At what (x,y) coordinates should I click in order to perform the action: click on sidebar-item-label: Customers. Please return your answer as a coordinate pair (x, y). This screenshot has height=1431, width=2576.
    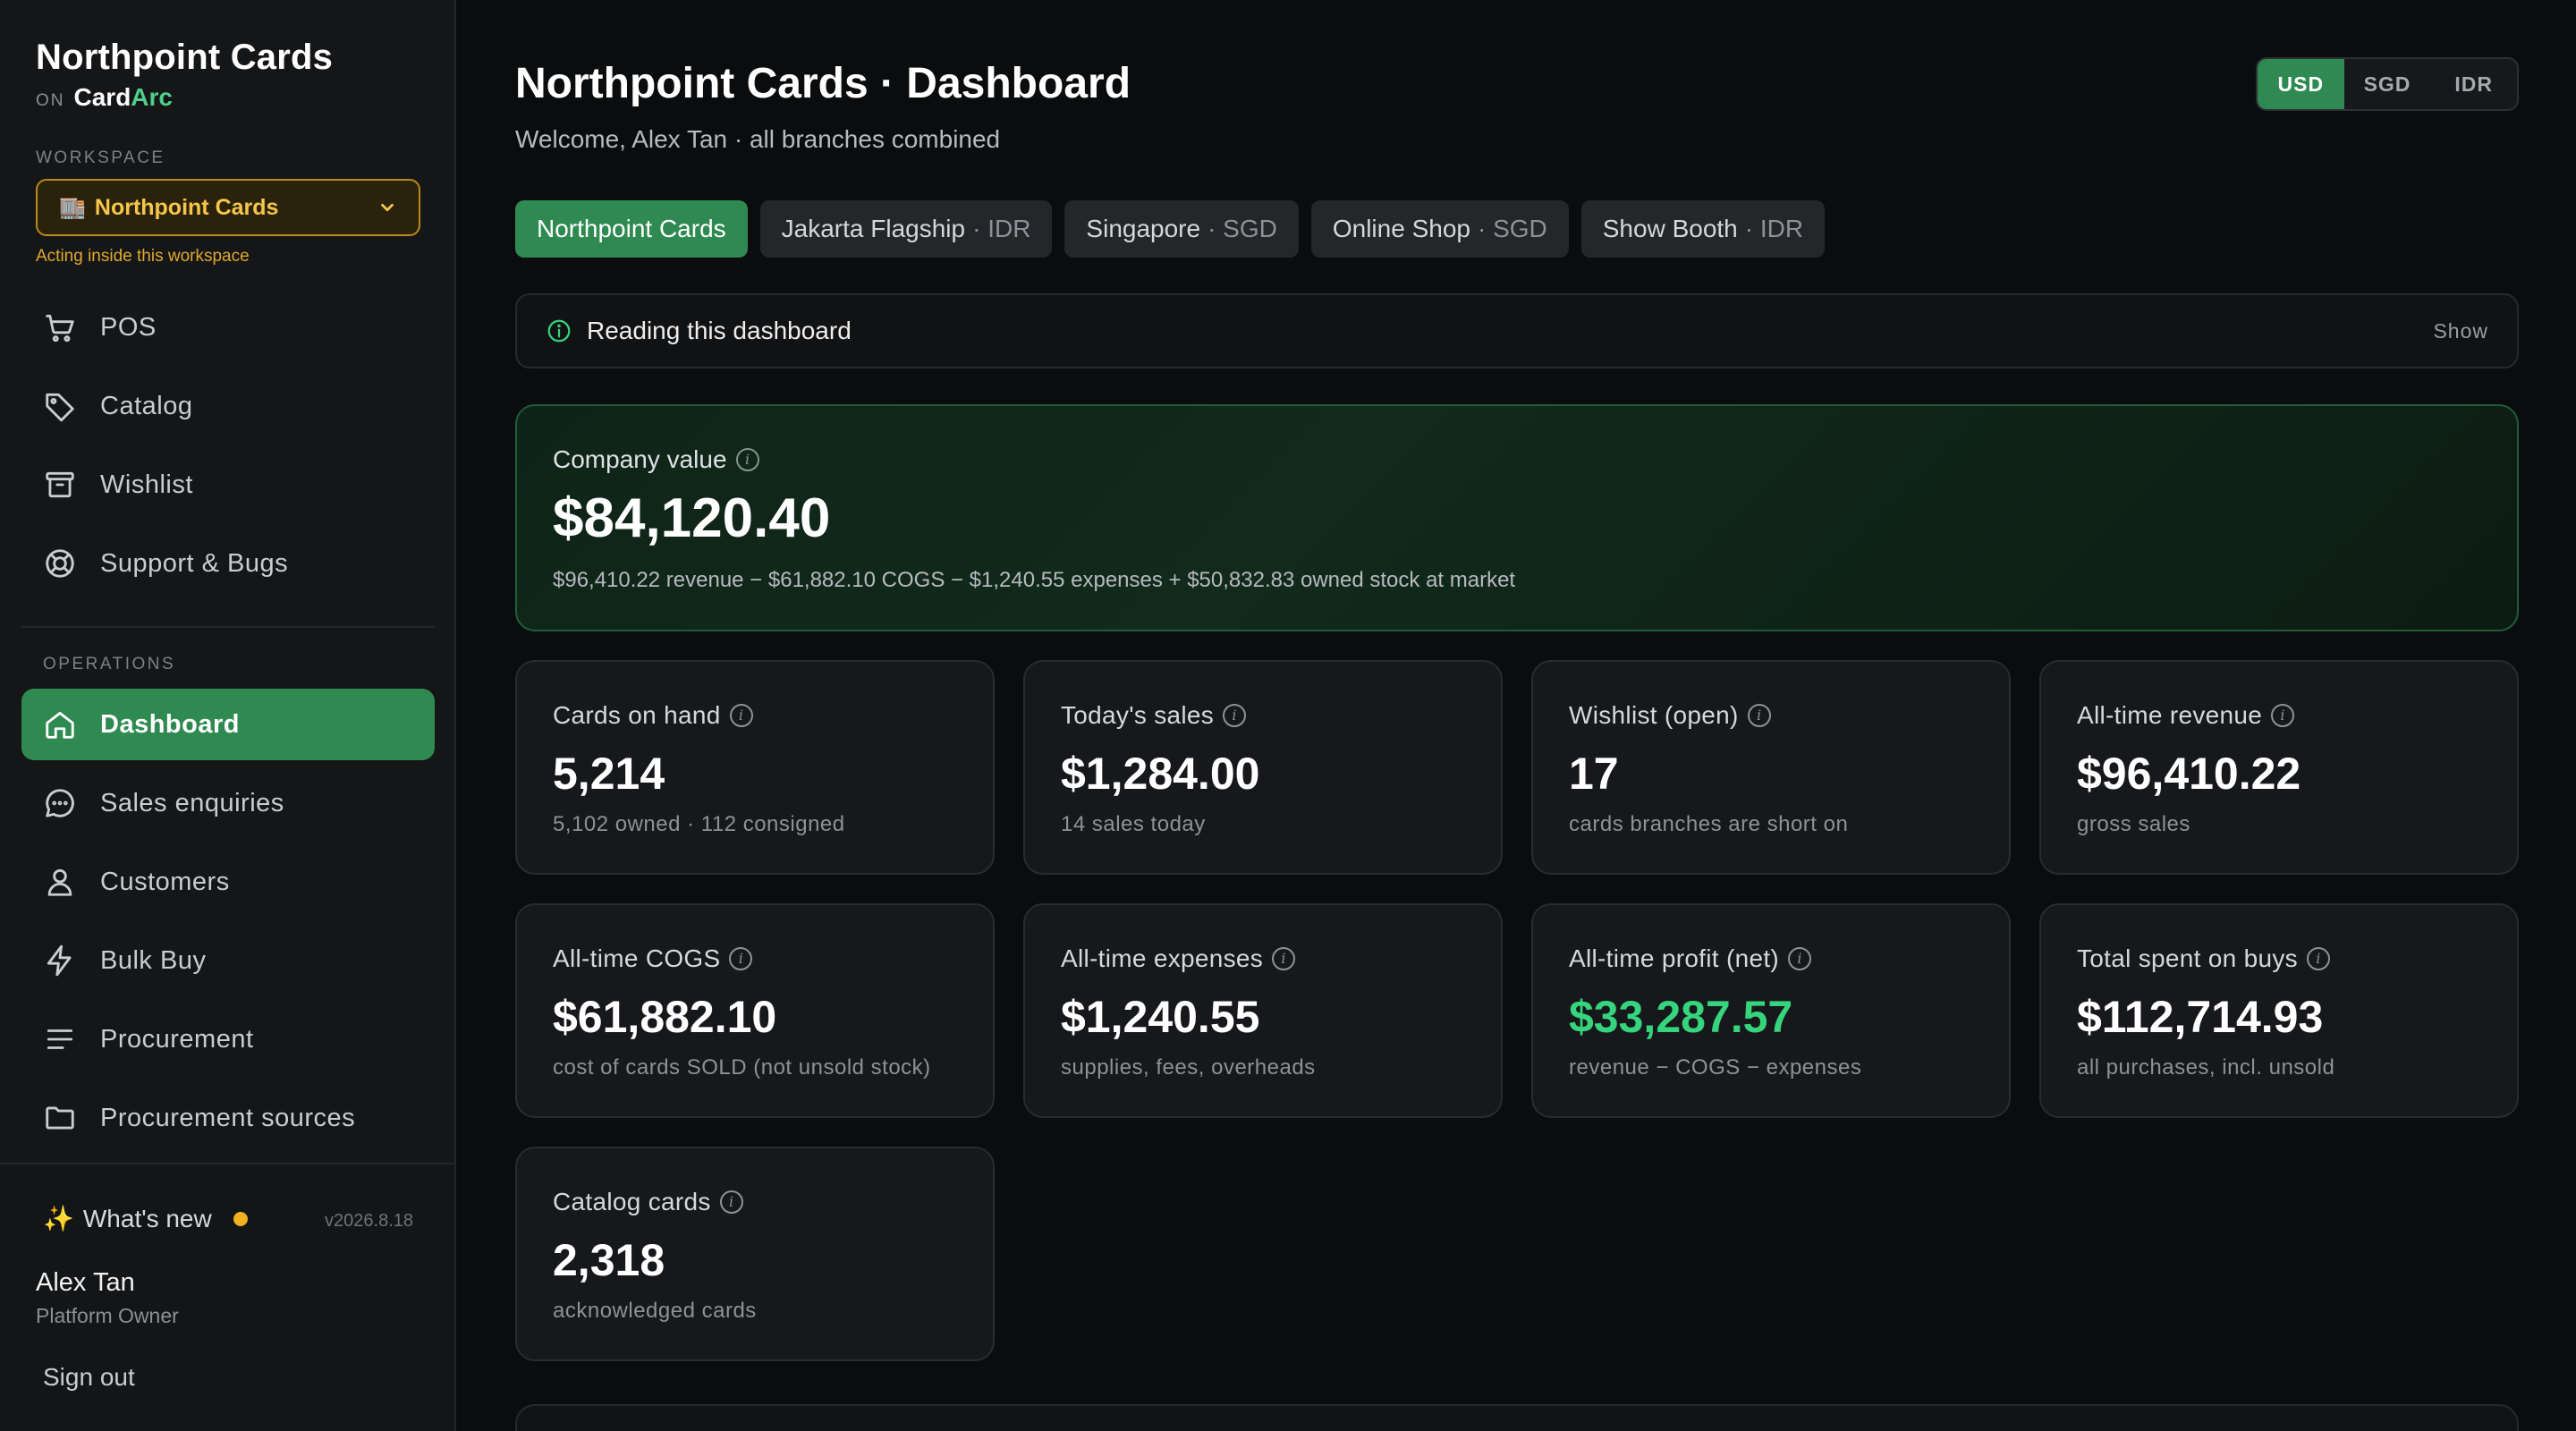
    Looking at the image, I should click on (165, 882).